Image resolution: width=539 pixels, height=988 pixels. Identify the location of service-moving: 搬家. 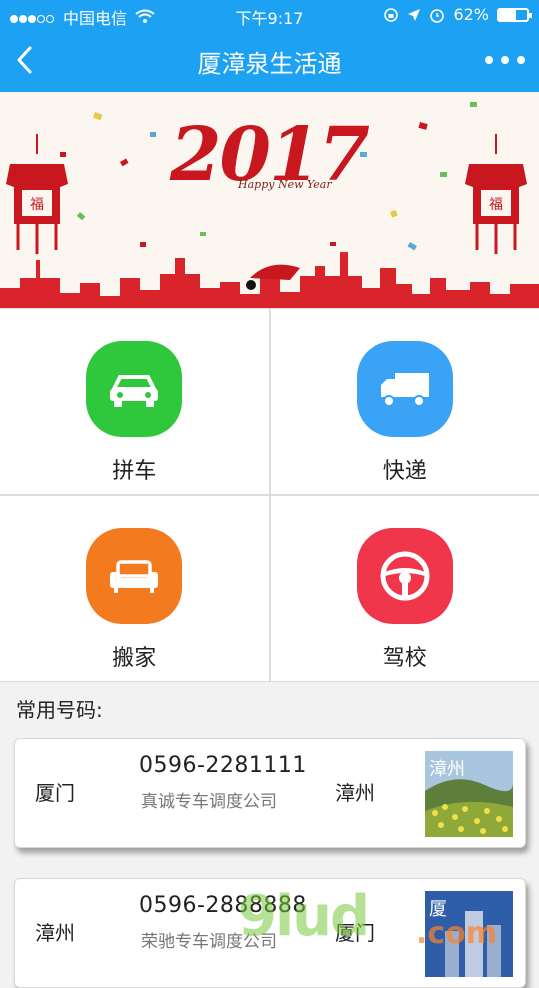
(134, 588).